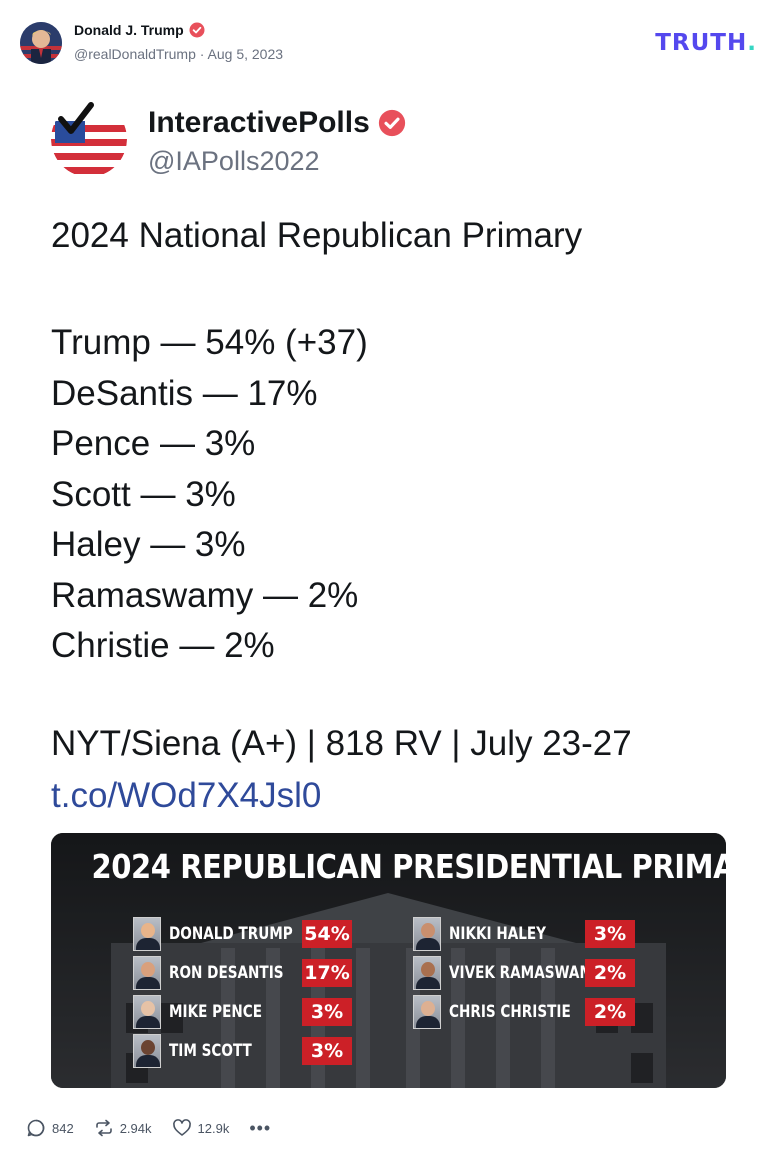 The height and width of the screenshot is (1159, 777). Describe the element at coordinates (181, 1127) in the screenshot. I see `like-icon` at that location.